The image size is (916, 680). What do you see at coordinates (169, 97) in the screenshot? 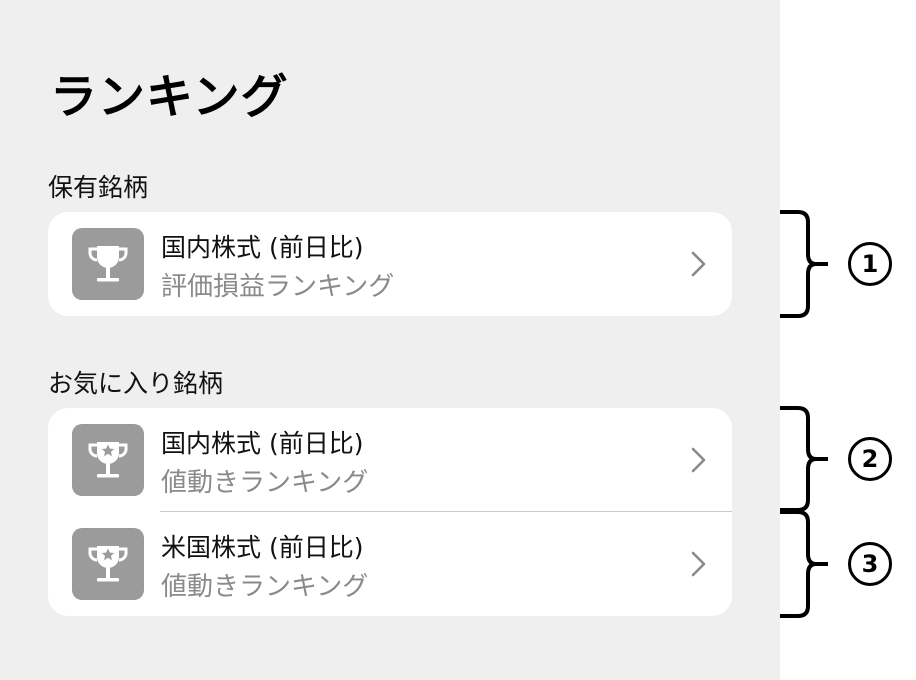
I see `page-title: ランキング` at bounding box center [169, 97].